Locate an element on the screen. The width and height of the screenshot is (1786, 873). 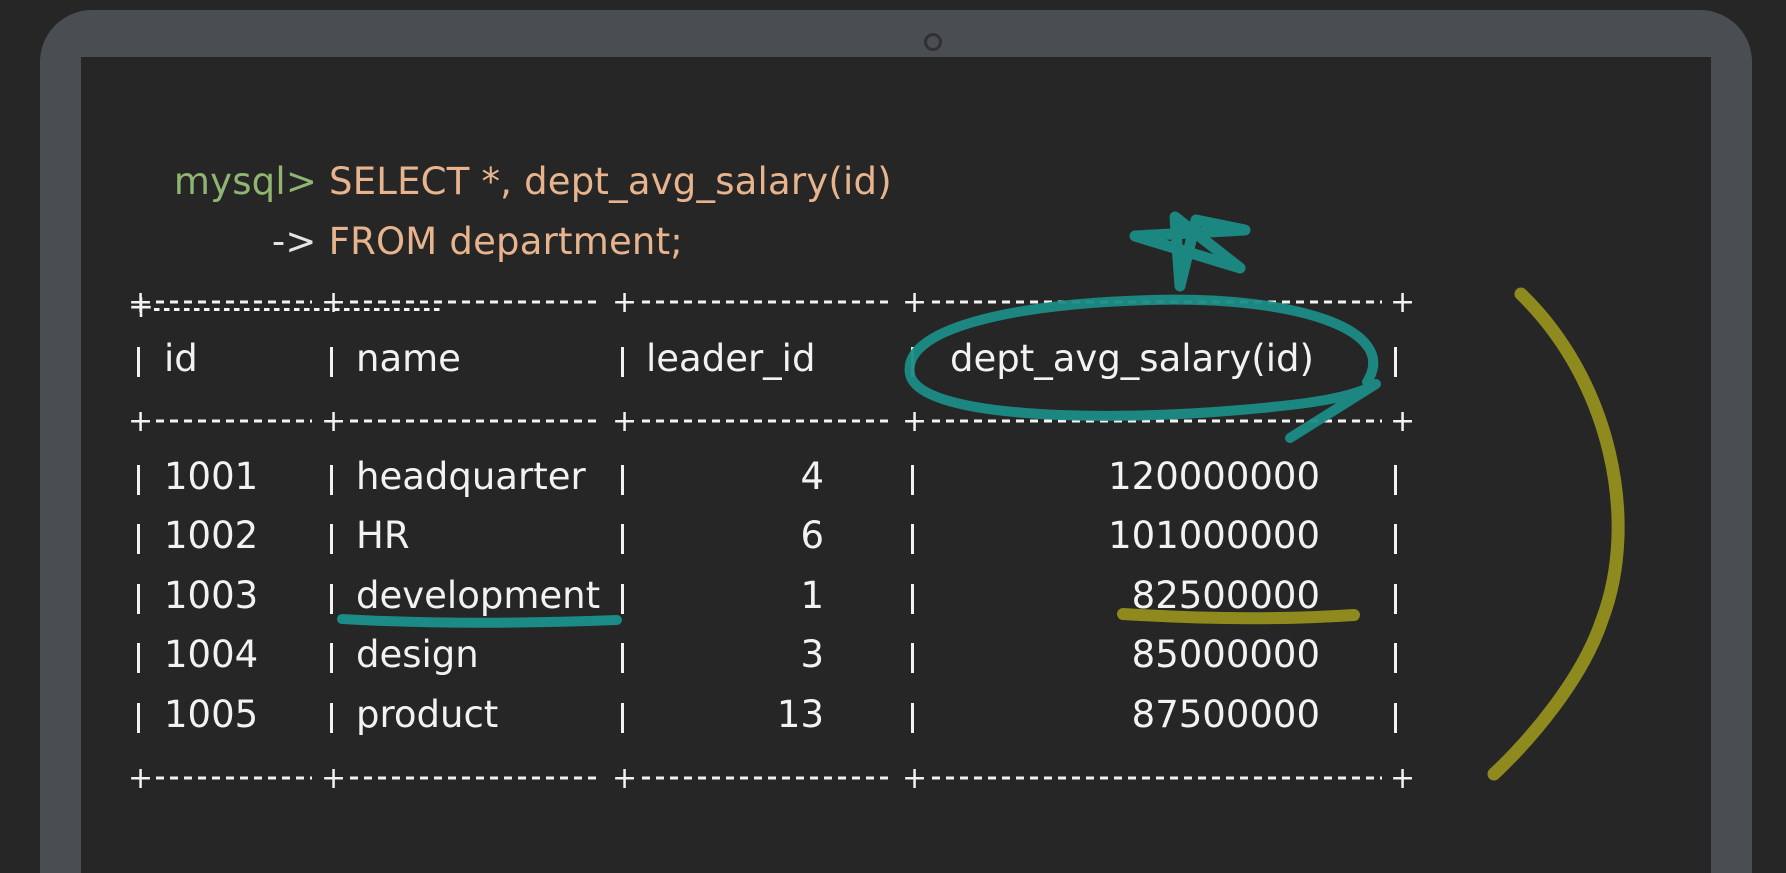
cell-dept-avg-salary: 85000000 is located at coordinates (1225, 654).